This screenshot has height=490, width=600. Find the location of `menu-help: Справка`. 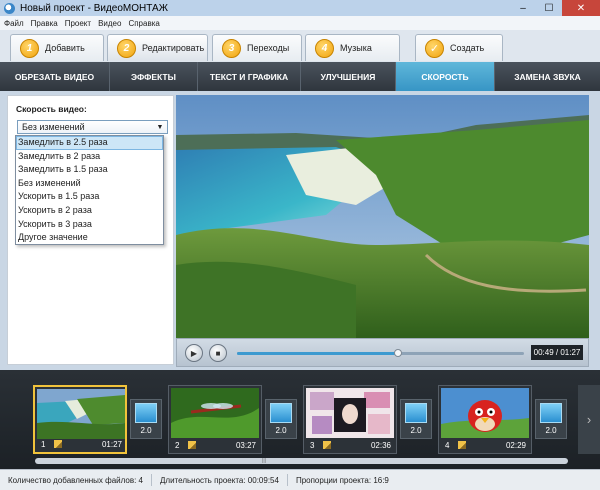

menu-help: Справка is located at coordinates (143, 23).